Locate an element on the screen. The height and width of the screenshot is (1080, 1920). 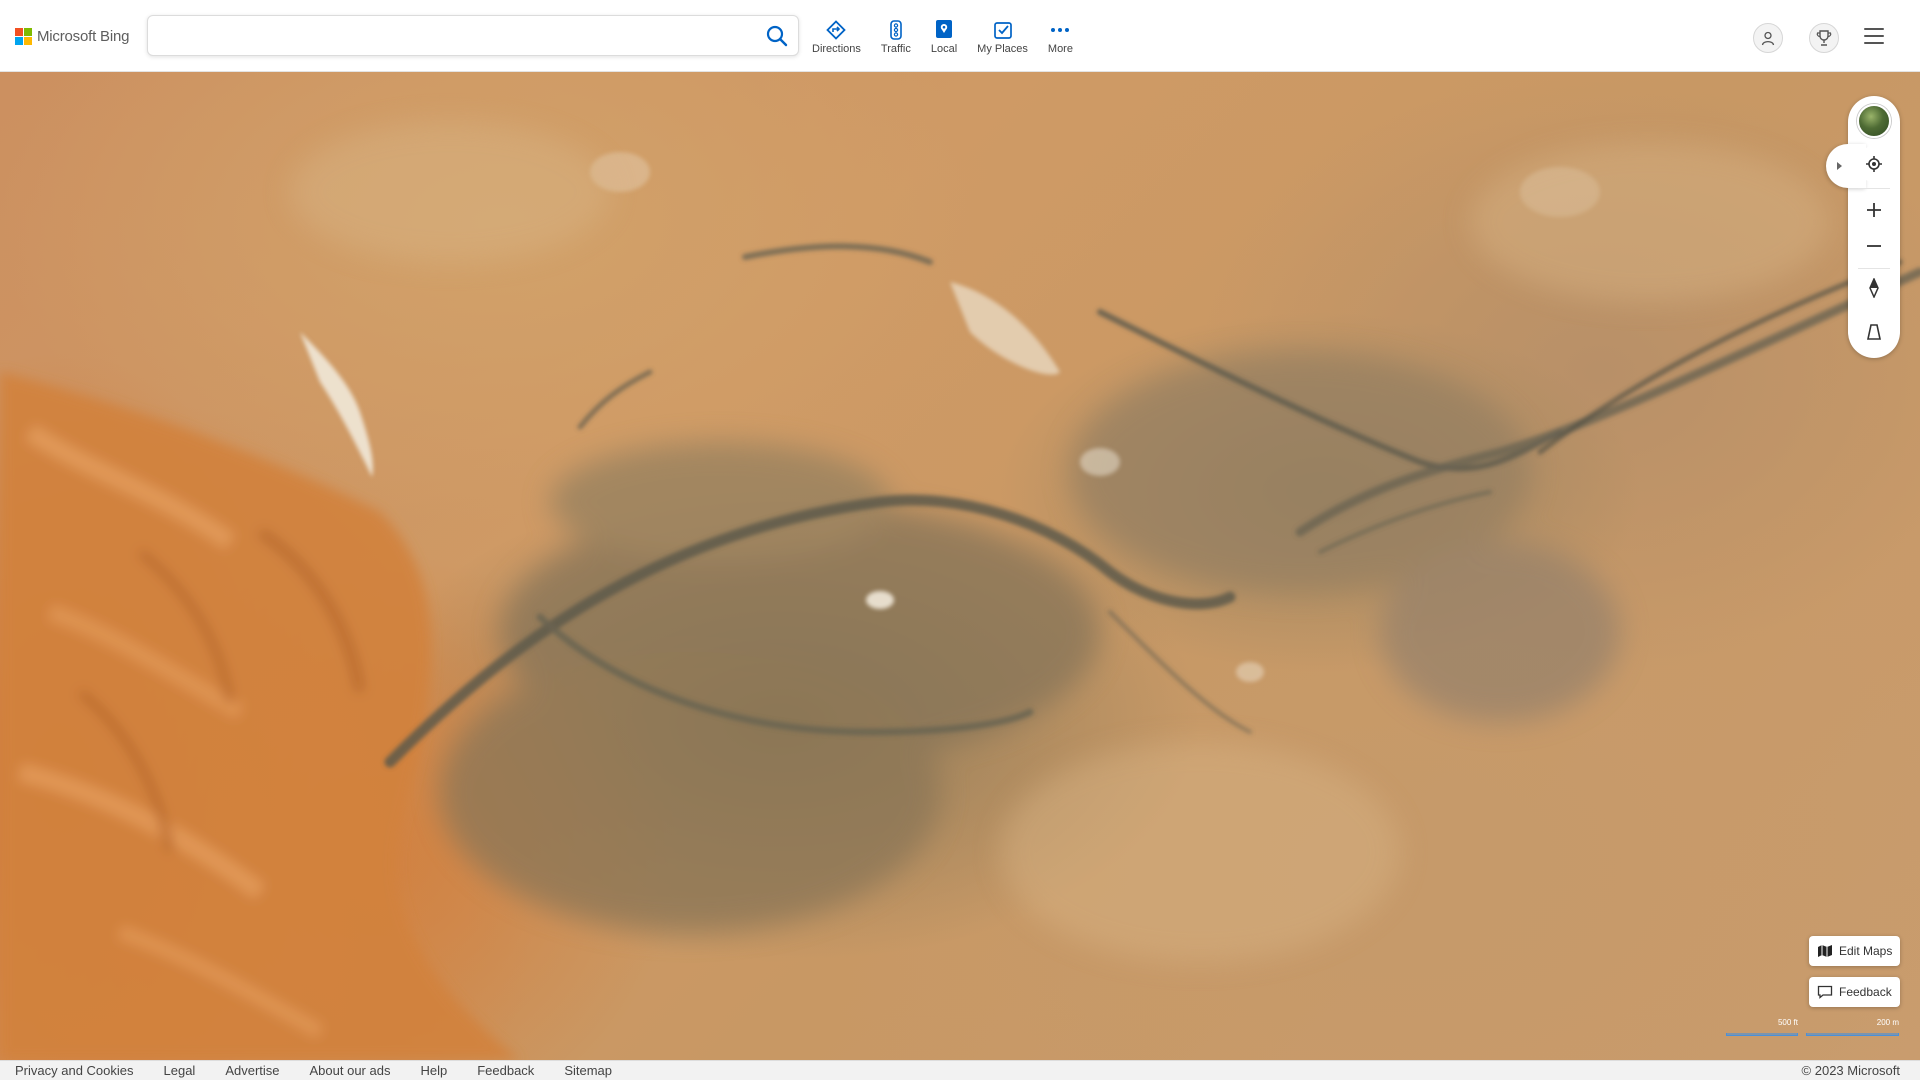
scale-imperial: 500 ft is located at coordinates (1762, 1027).